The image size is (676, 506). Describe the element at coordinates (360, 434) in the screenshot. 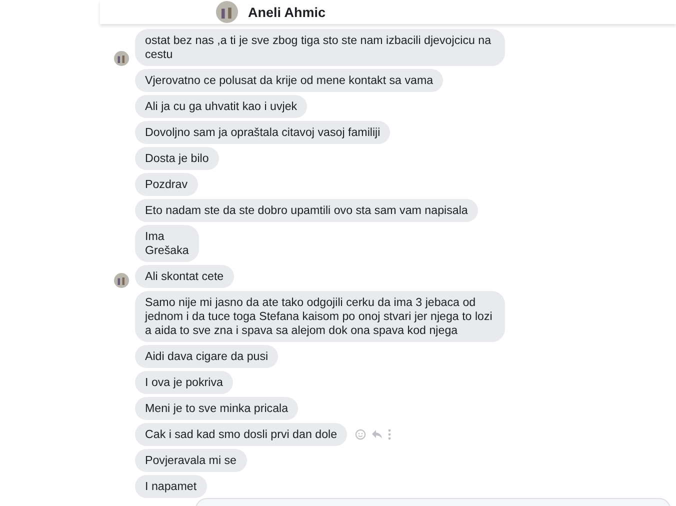

I see `smiley-icon` at that location.